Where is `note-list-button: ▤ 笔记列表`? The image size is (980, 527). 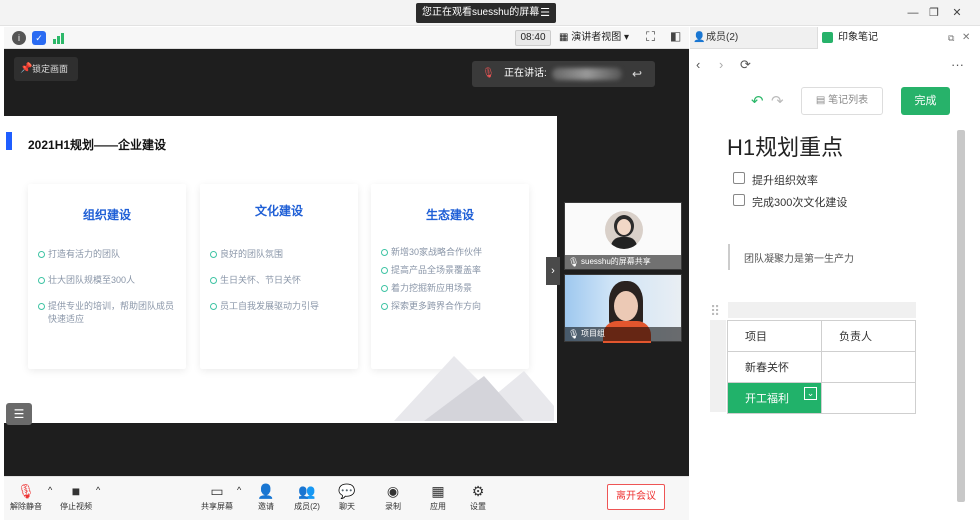 note-list-button: ▤ 笔记列表 is located at coordinates (842, 101).